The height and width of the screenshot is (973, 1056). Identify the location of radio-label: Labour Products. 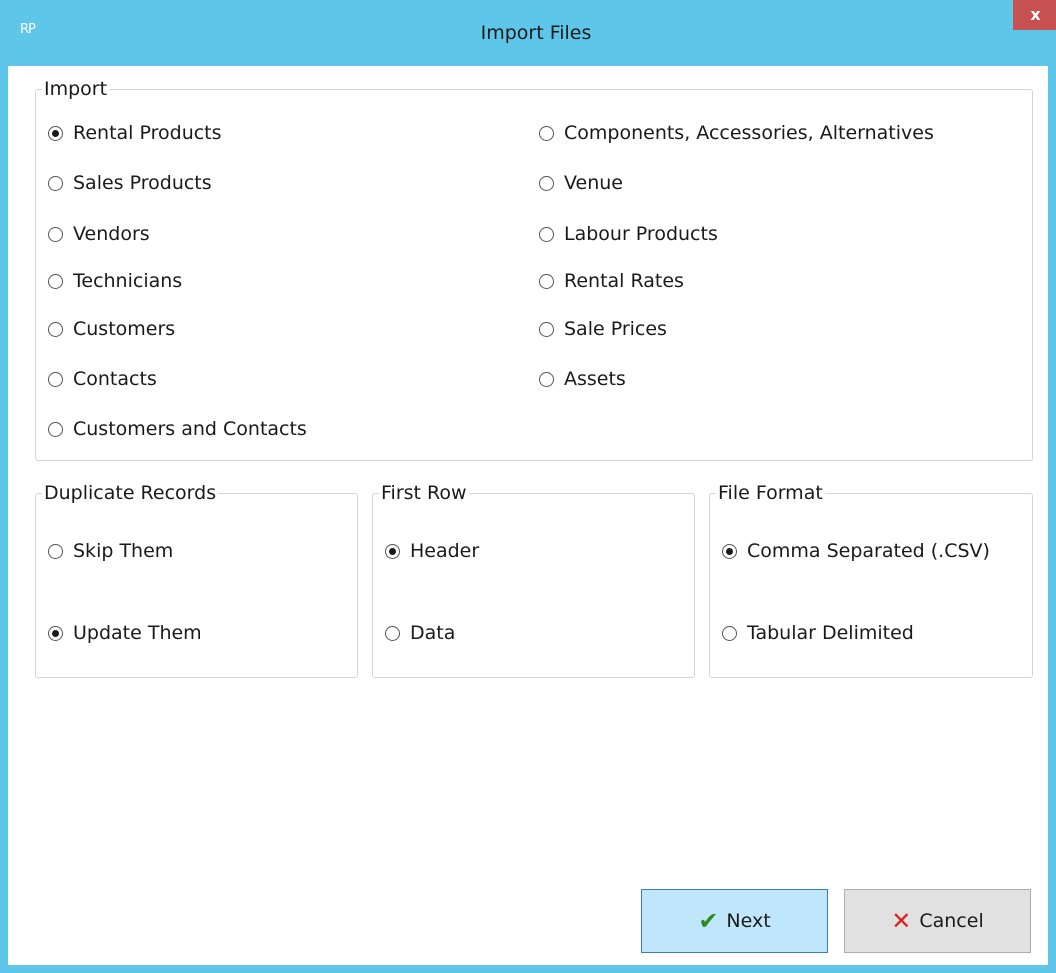
(641, 234).